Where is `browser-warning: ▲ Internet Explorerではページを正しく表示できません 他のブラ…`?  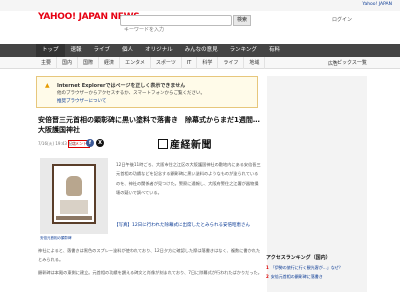
browser-warning: ▲ Internet Explorerではページを正しく表示できません 他のブラ… is located at coordinates (147, 92).